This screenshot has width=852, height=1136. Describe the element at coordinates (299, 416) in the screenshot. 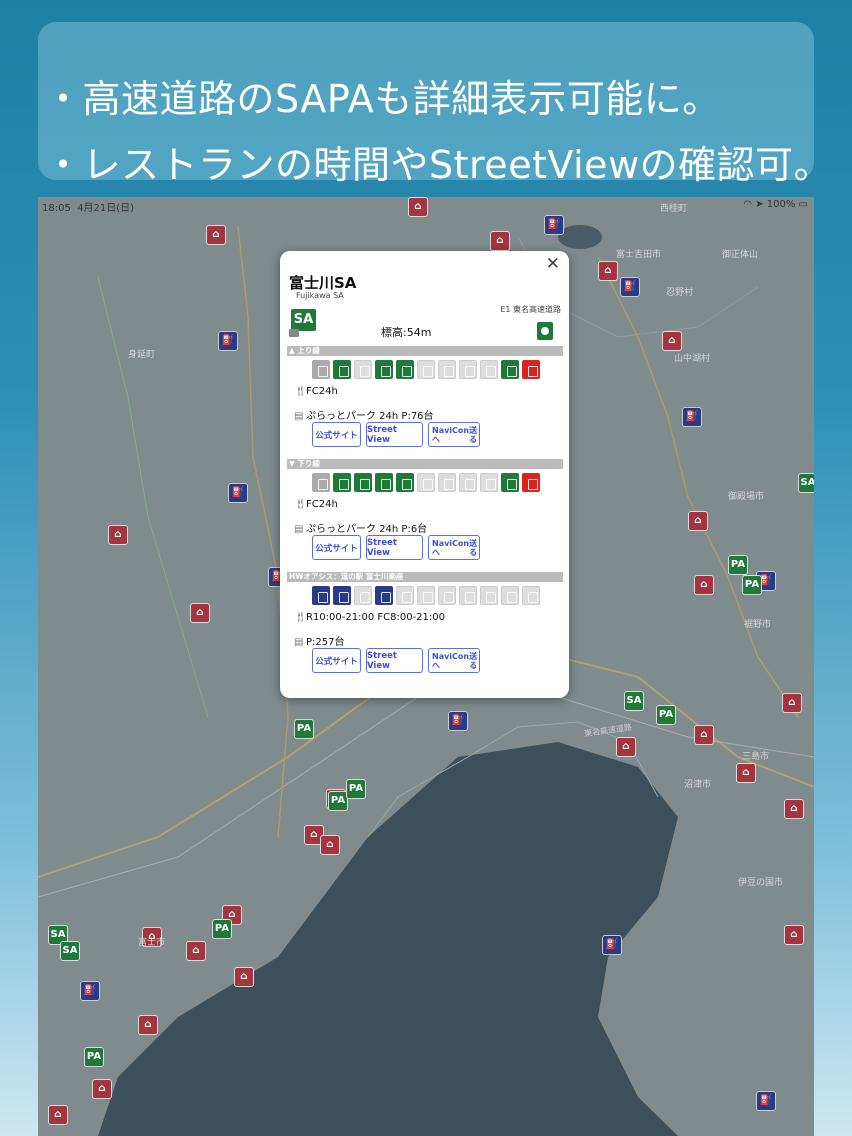

I see `parking-icon: ▤` at that location.